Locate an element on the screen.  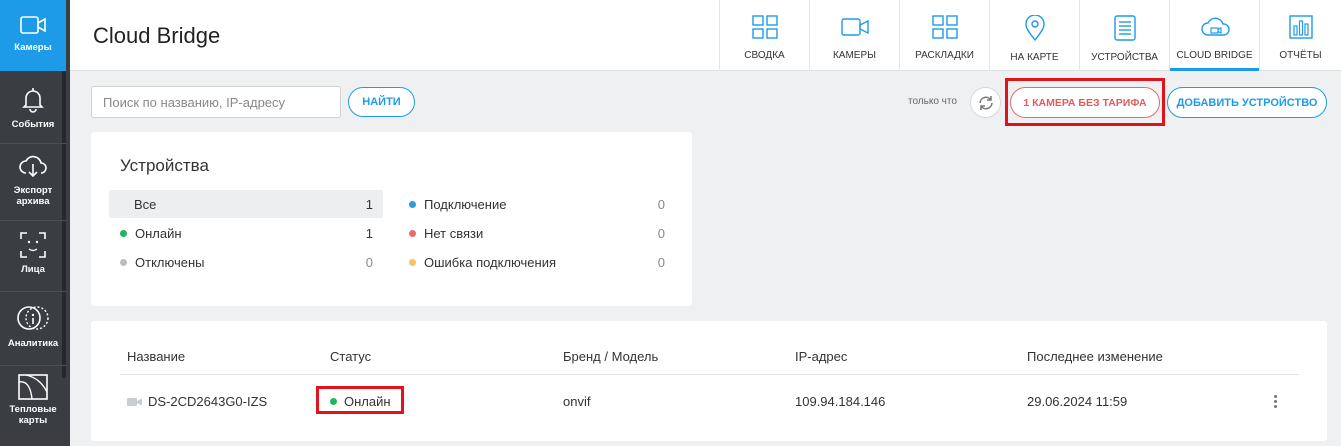
filter-label: Подключение is located at coordinates (465, 204).